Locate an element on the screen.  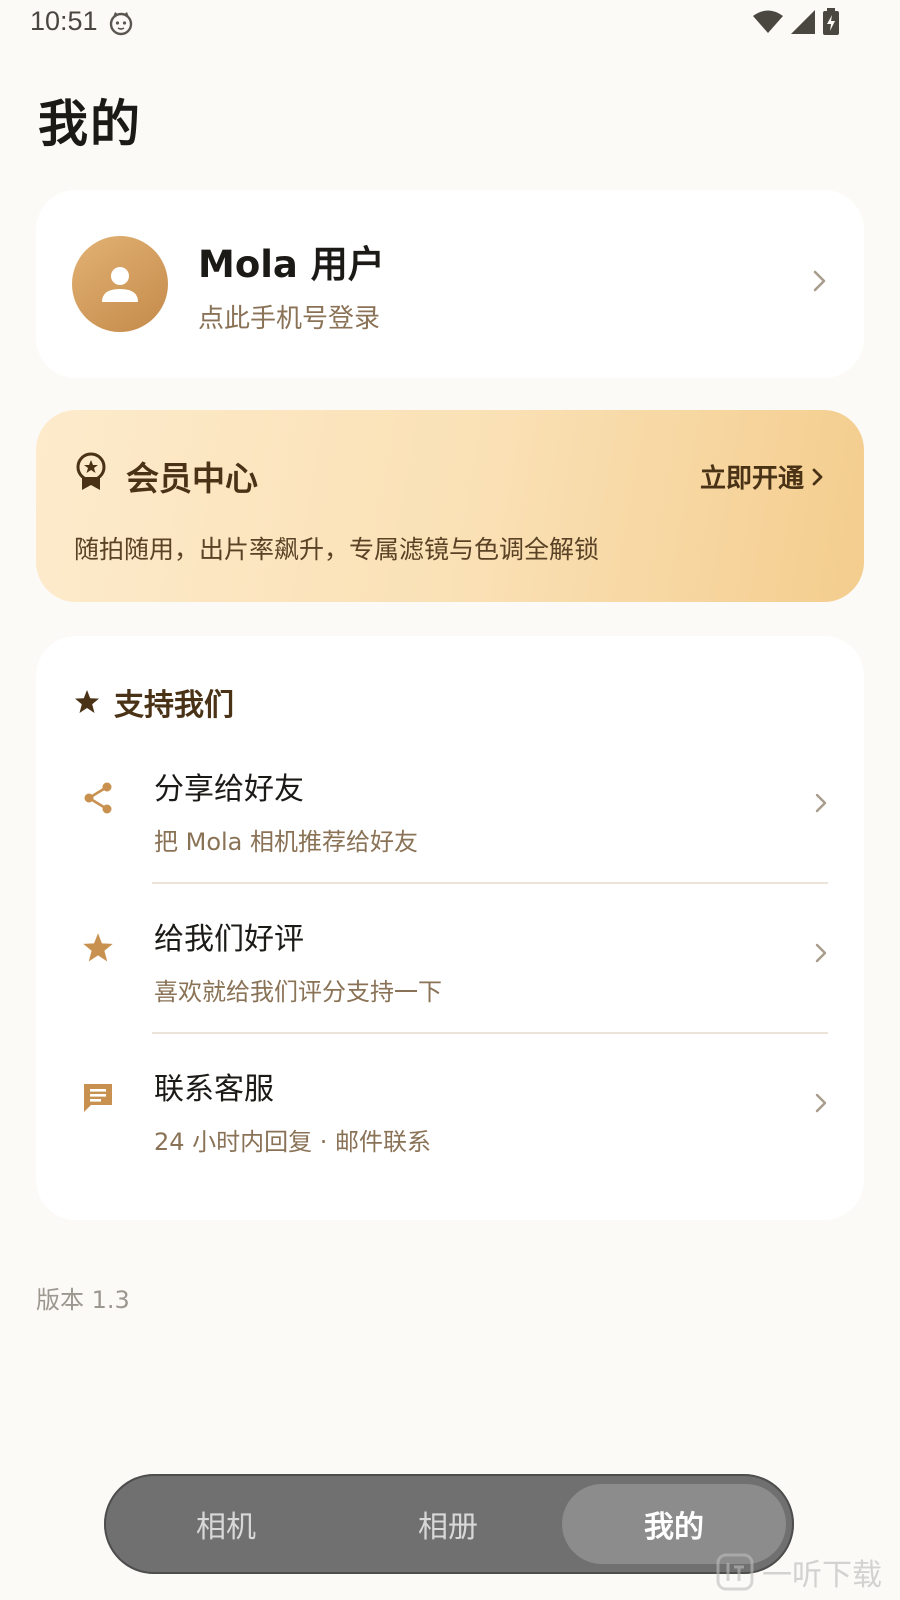
profile-card: Mola 用户 点此手机号登录 is located at coordinates (450, 284).